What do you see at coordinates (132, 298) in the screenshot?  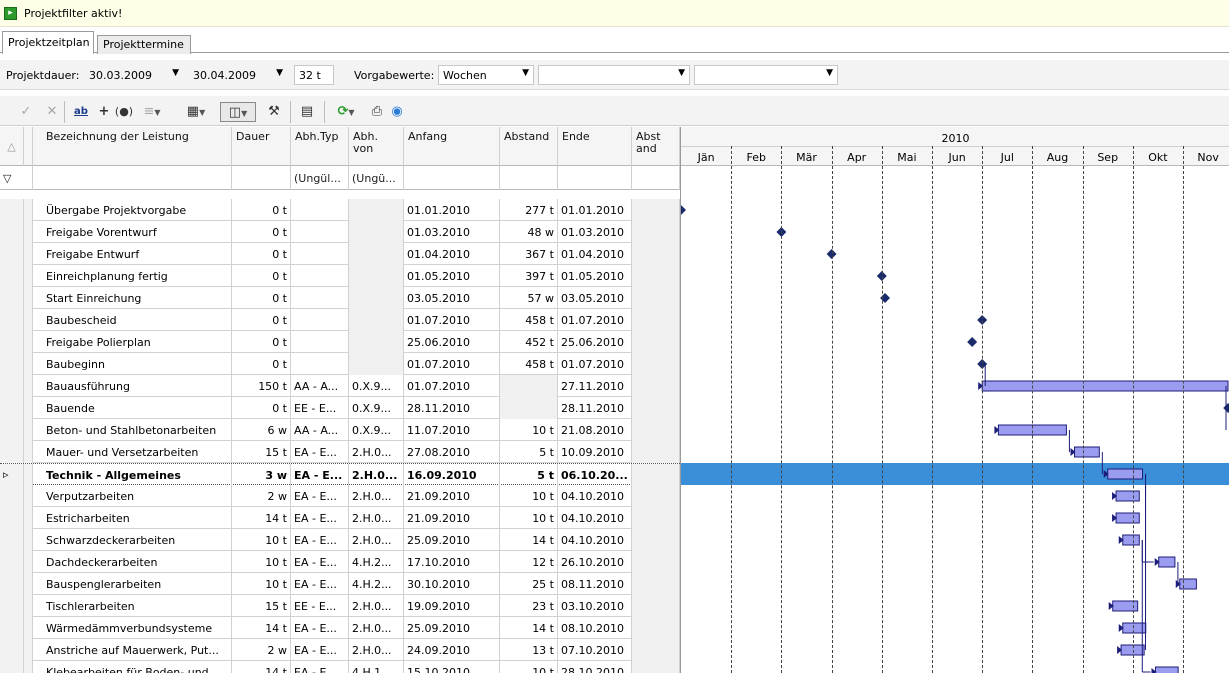 I see `cell-name: Start Einreichung` at bounding box center [132, 298].